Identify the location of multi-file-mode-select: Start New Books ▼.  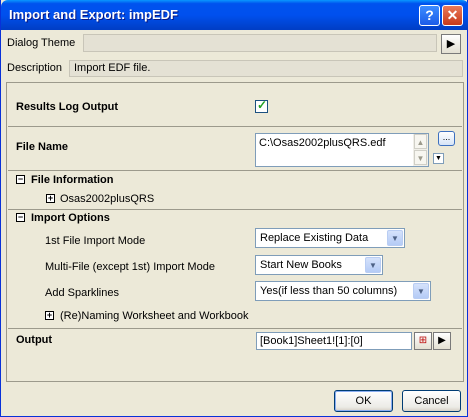
(319, 265).